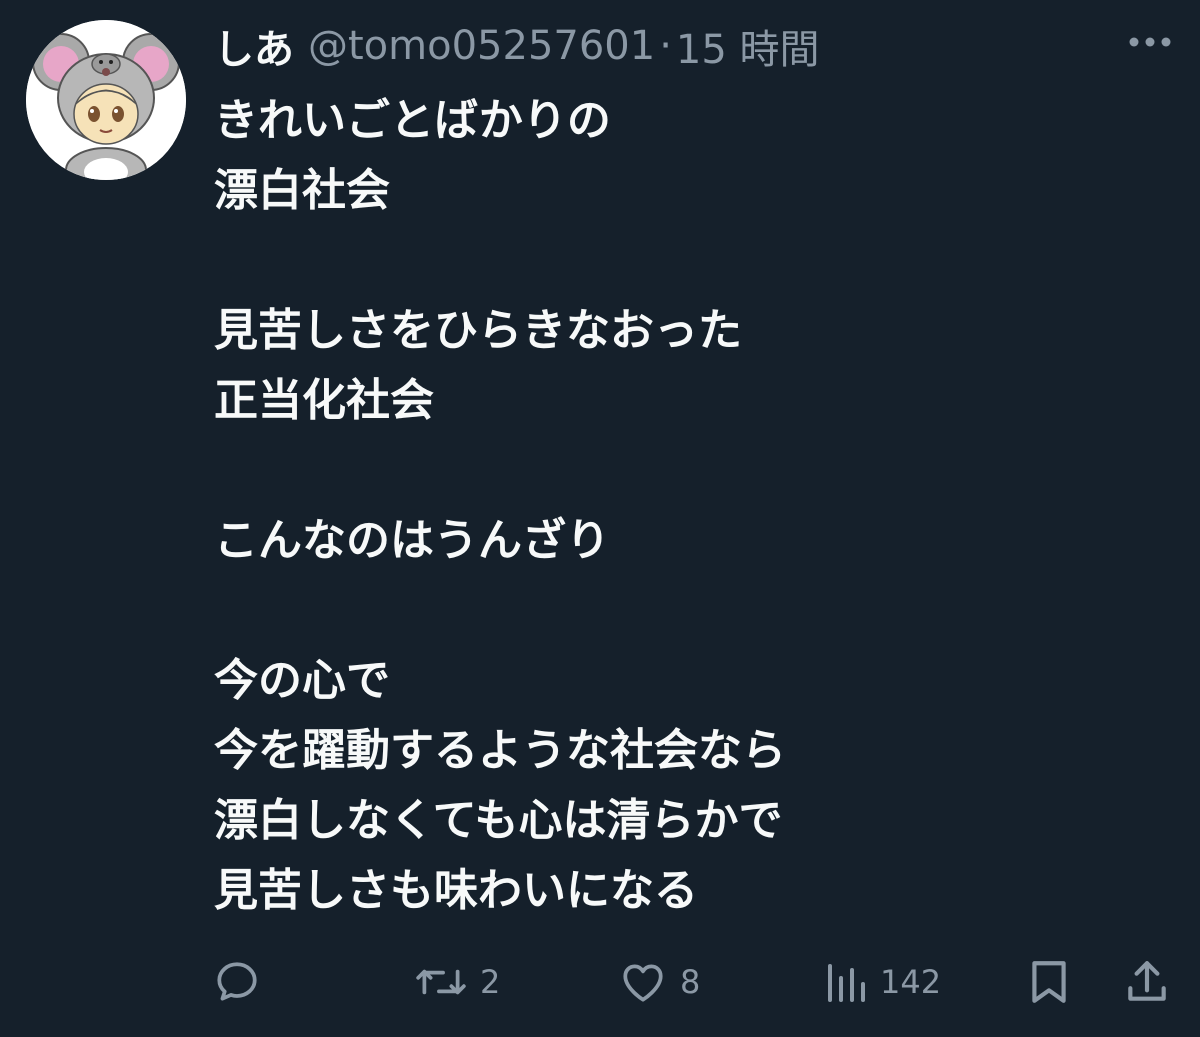 The height and width of the screenshot is (1037, 1200). I want to click on timestamp: 15 時間, so click(748, 46).